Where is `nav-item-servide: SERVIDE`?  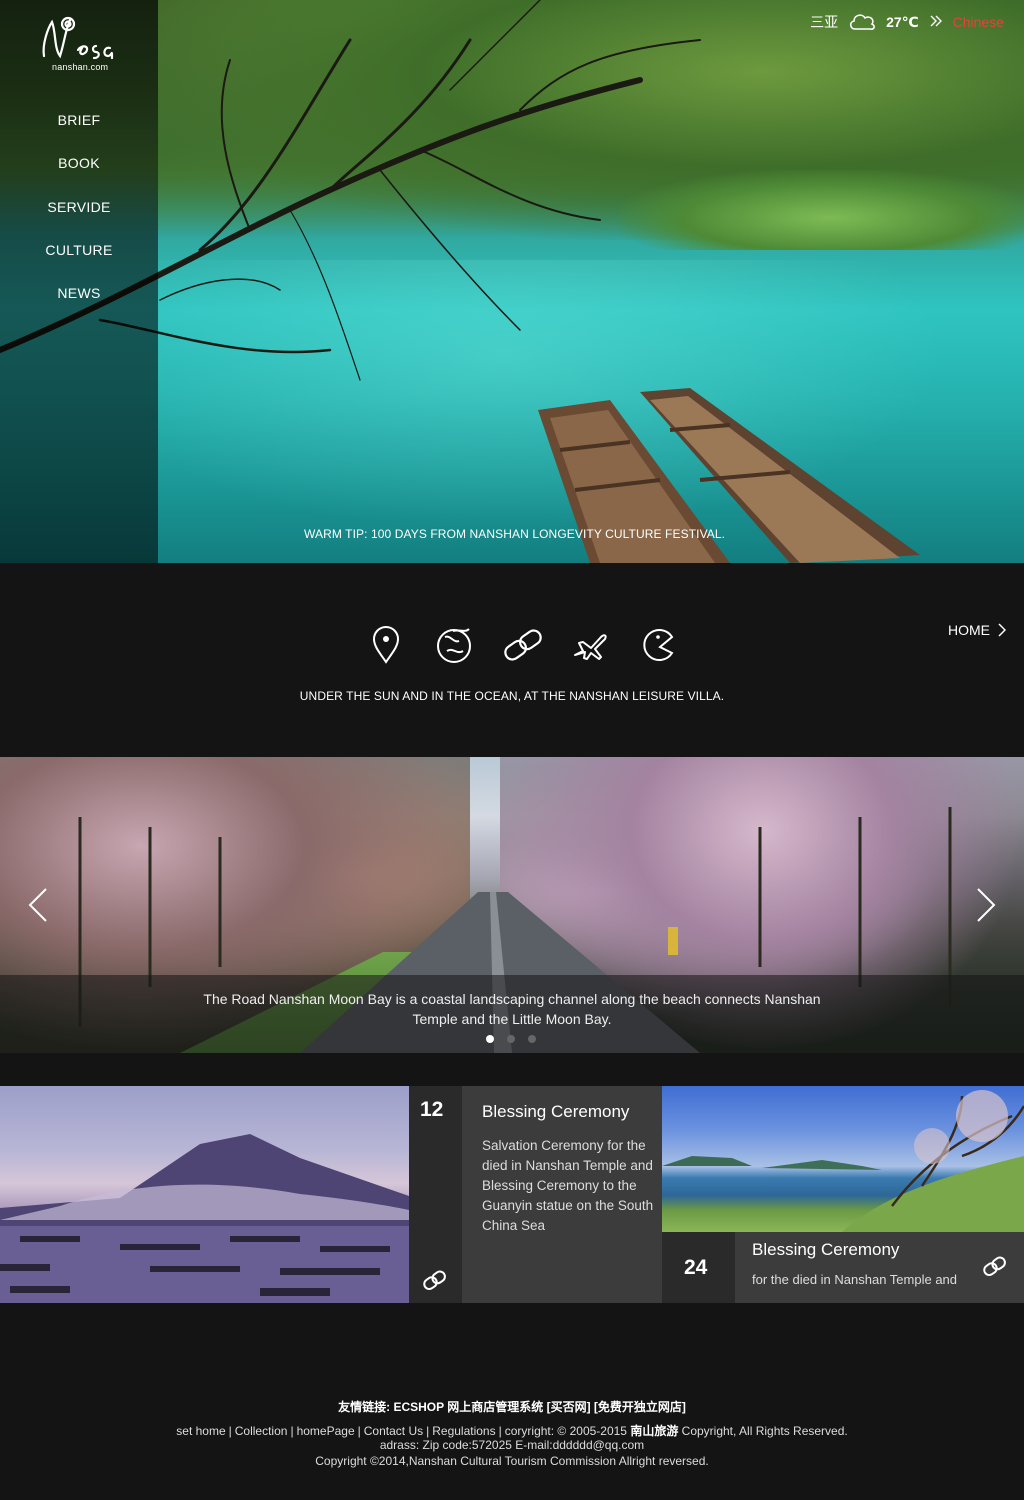 nav-item-servide: SERVIDE is located at coordinates (79, 216).